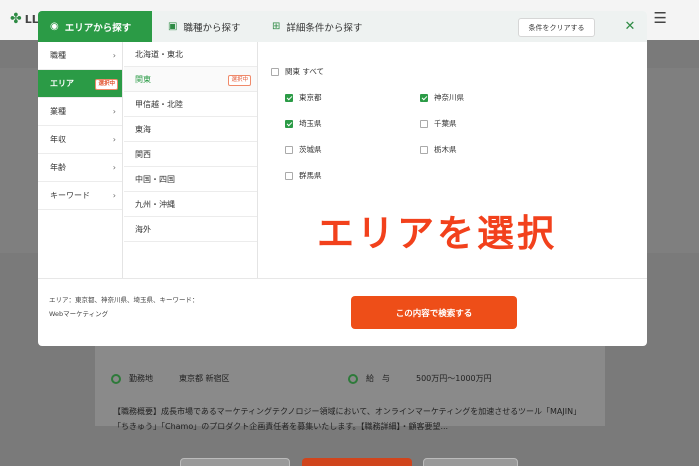  I want to click on region-item: 東海, so click(190, 129).